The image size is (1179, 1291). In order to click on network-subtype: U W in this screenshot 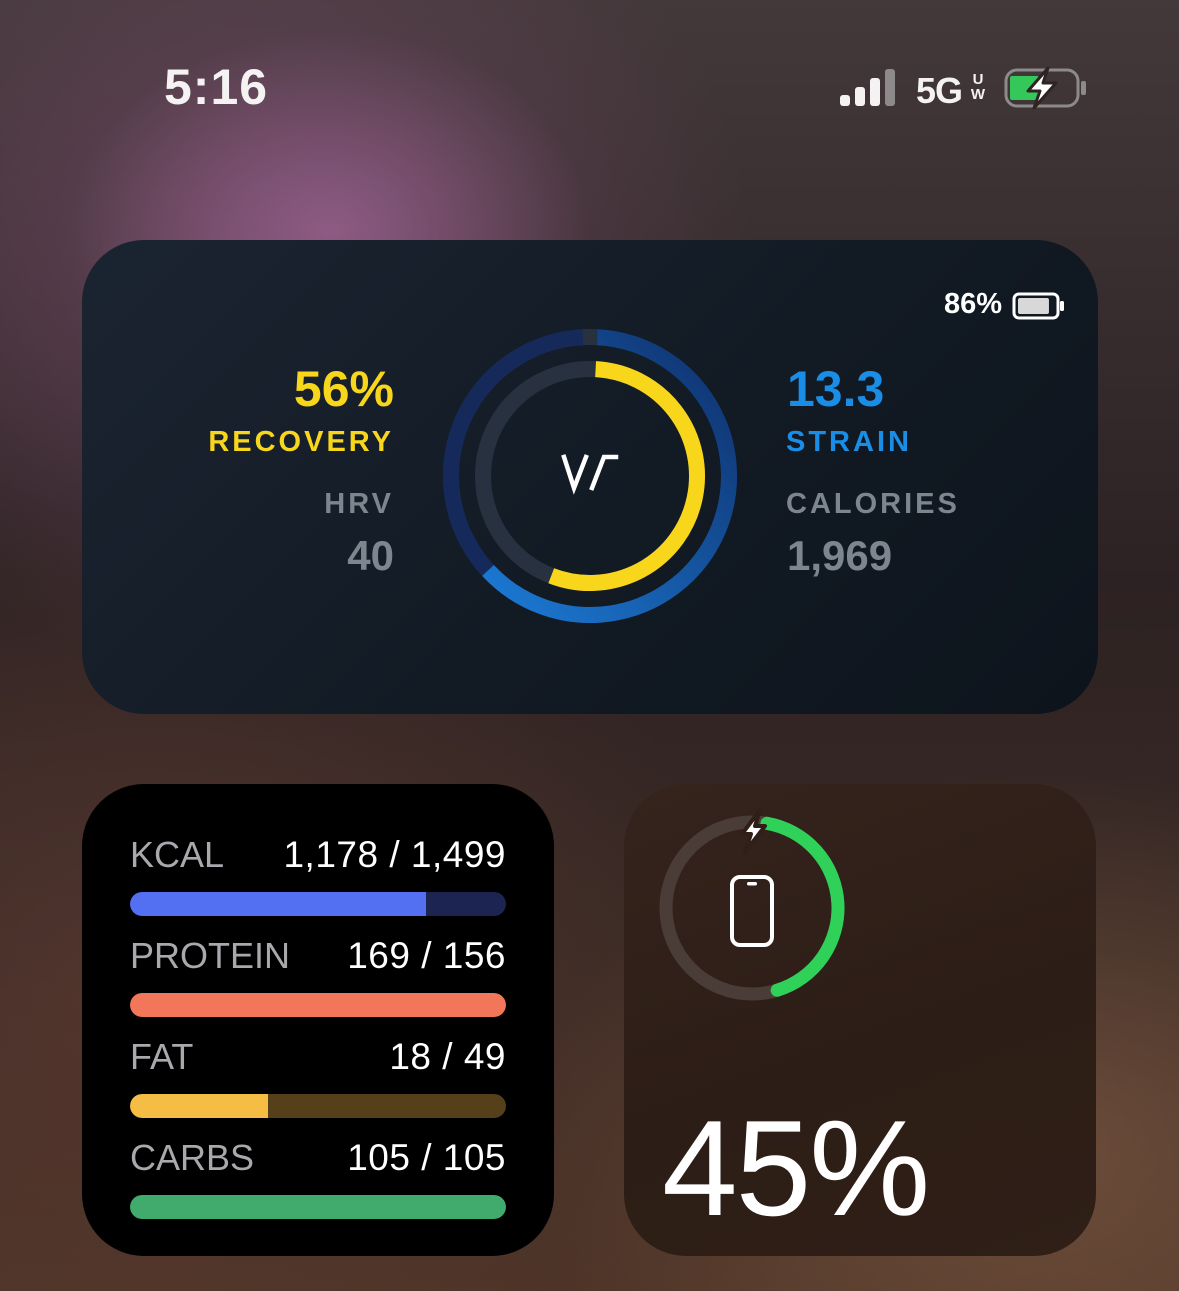, I will do `click(978, 87)`.